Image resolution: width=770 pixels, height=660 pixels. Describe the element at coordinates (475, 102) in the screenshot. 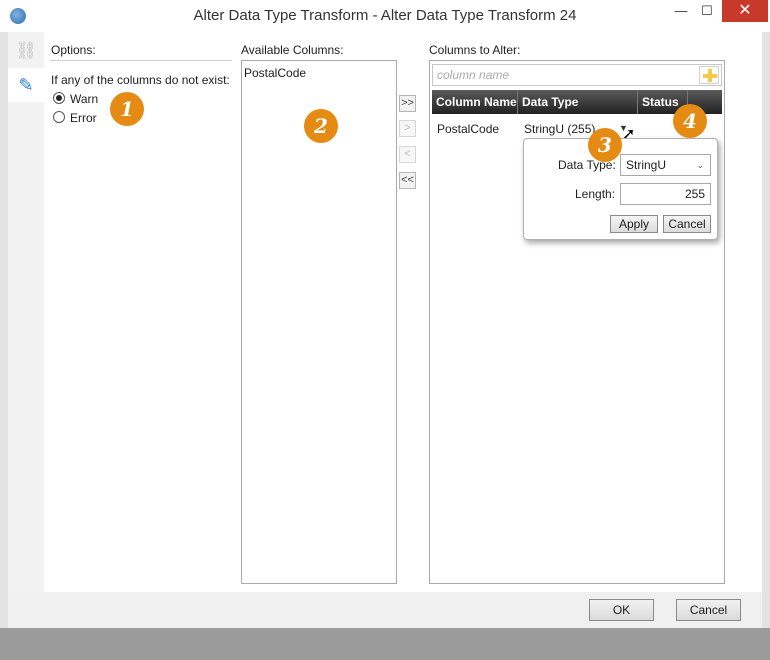

I see `header-column-name: Column Name` at that location.